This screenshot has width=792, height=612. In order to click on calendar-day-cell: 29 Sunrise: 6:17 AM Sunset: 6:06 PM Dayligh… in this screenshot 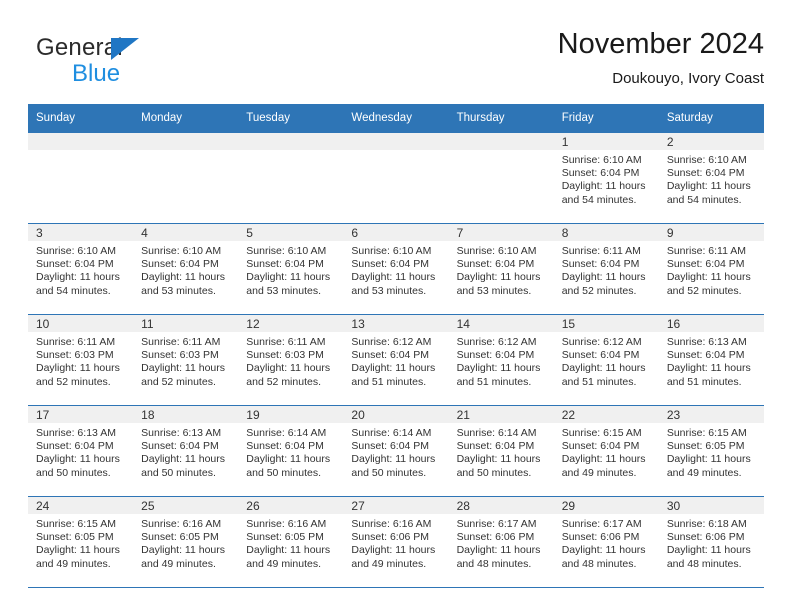, I will do `click(606, 542)`.